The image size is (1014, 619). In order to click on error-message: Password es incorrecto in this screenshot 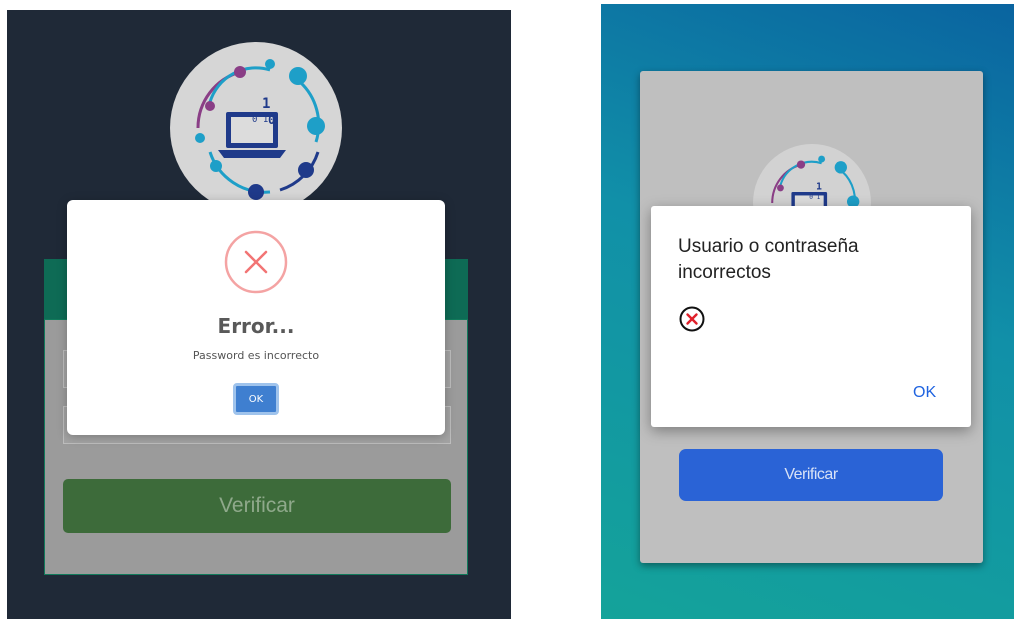, I will do `click(256, 355)`.